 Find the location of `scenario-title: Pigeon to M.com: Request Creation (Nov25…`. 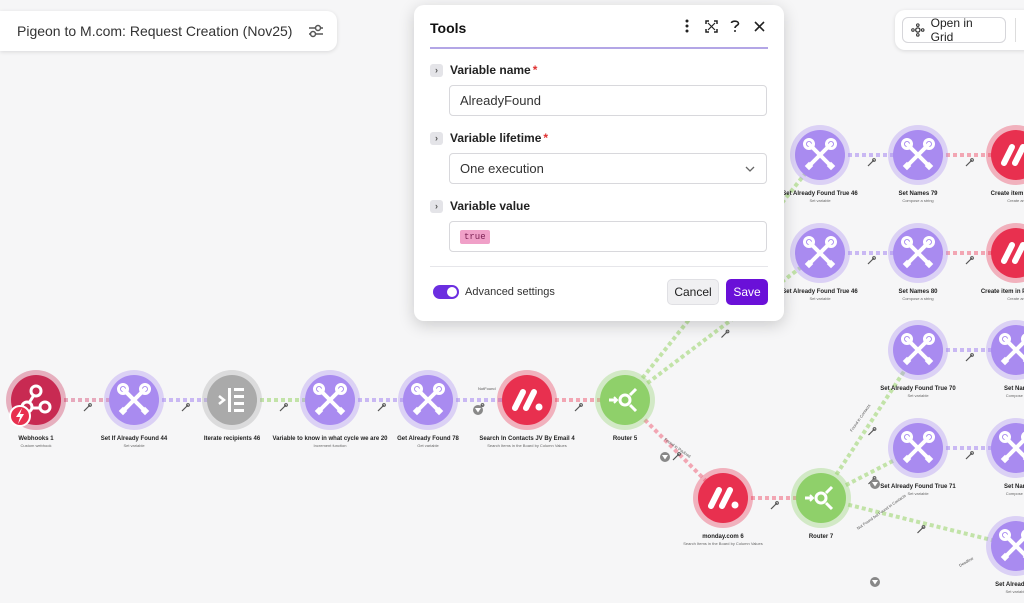

scenario-title: Pigeon to M.com: Request Creation (Nov25… is located at coordinates (154, 31).